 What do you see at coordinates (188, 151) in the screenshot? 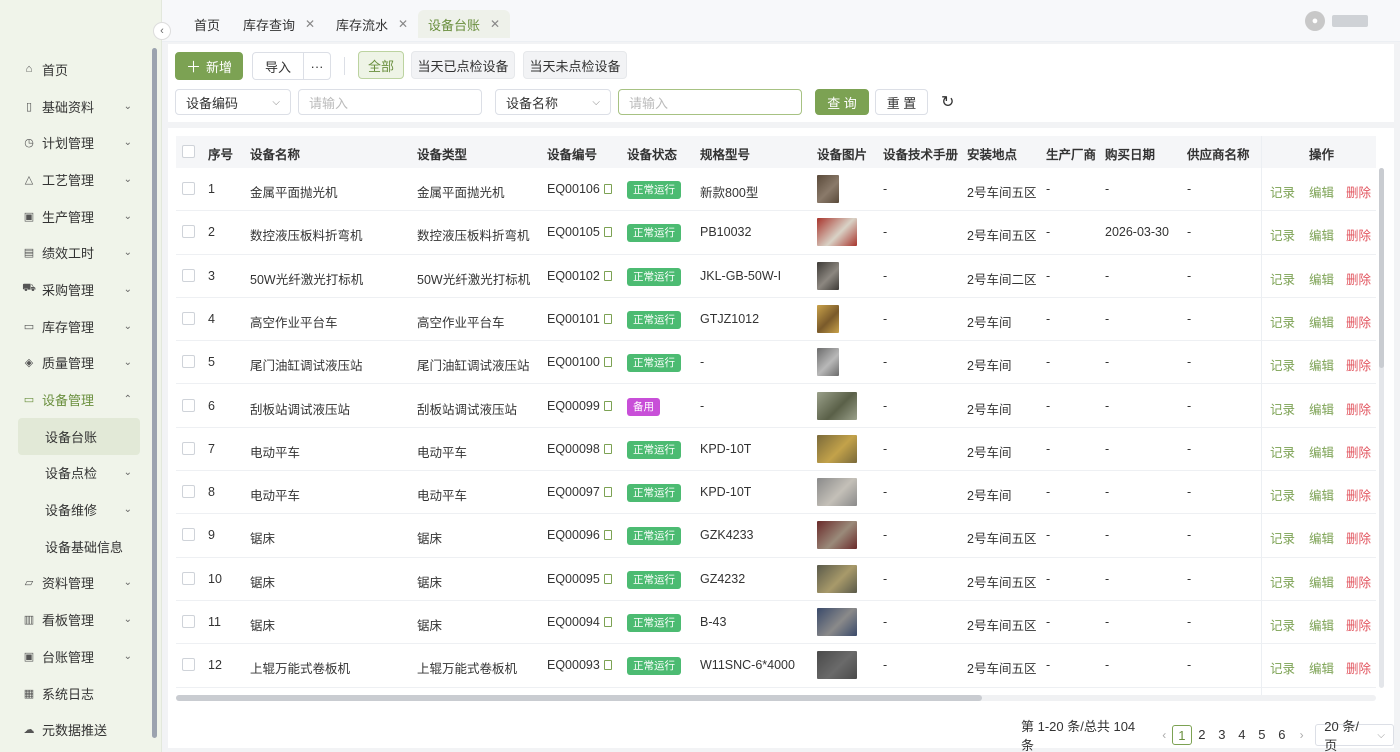
I see `select-all-checkbox` at bounding box center [188, 151].